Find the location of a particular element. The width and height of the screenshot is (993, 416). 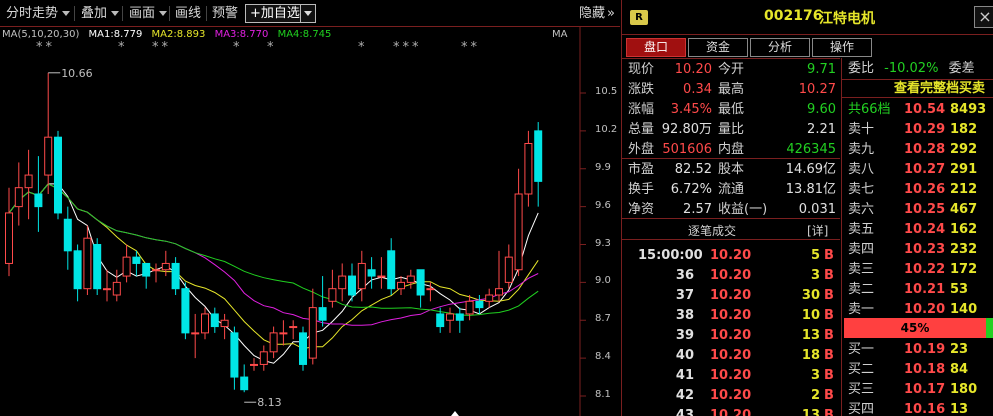

quote-label: 今开 is located at coordinates (731, 69).